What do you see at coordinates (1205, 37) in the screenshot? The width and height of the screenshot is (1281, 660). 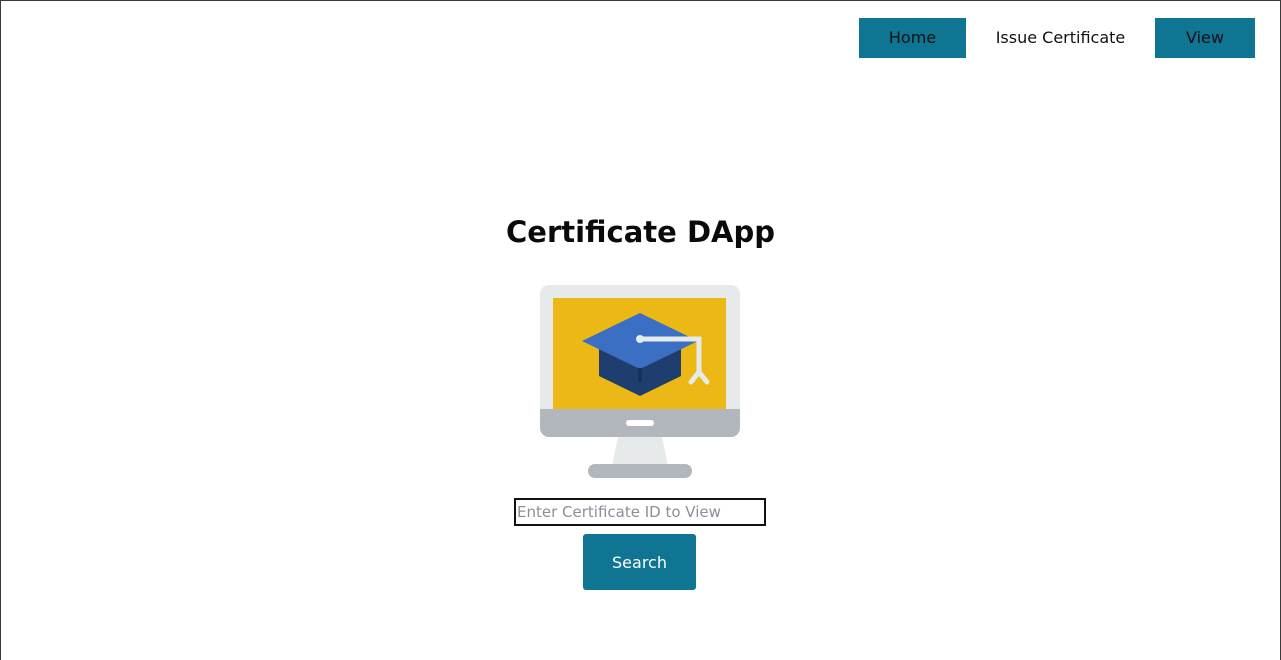 I see `nav-view-button: View` at bounding box center [1205, 37].